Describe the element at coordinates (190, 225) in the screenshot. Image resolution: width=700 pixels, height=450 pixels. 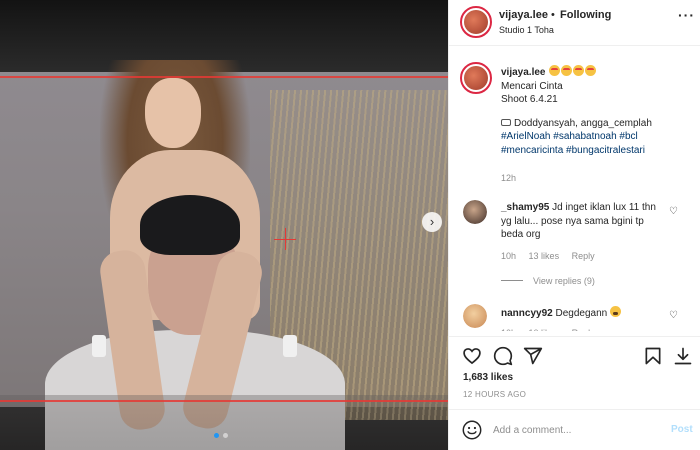
I see `photo-man-hair` at that location.